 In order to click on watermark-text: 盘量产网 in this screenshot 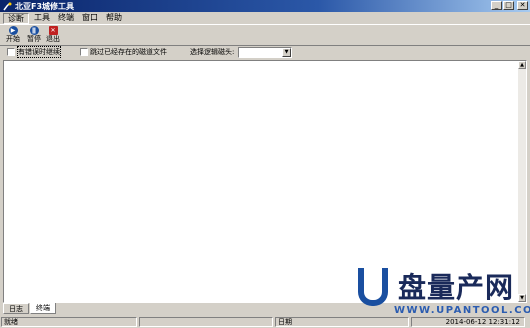, I will do `click(456, 287)`.